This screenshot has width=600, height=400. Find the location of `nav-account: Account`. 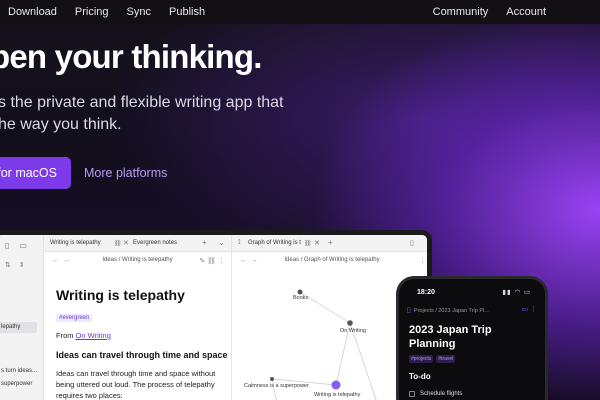

nav-account: Account is located at coordinates (526, 12).